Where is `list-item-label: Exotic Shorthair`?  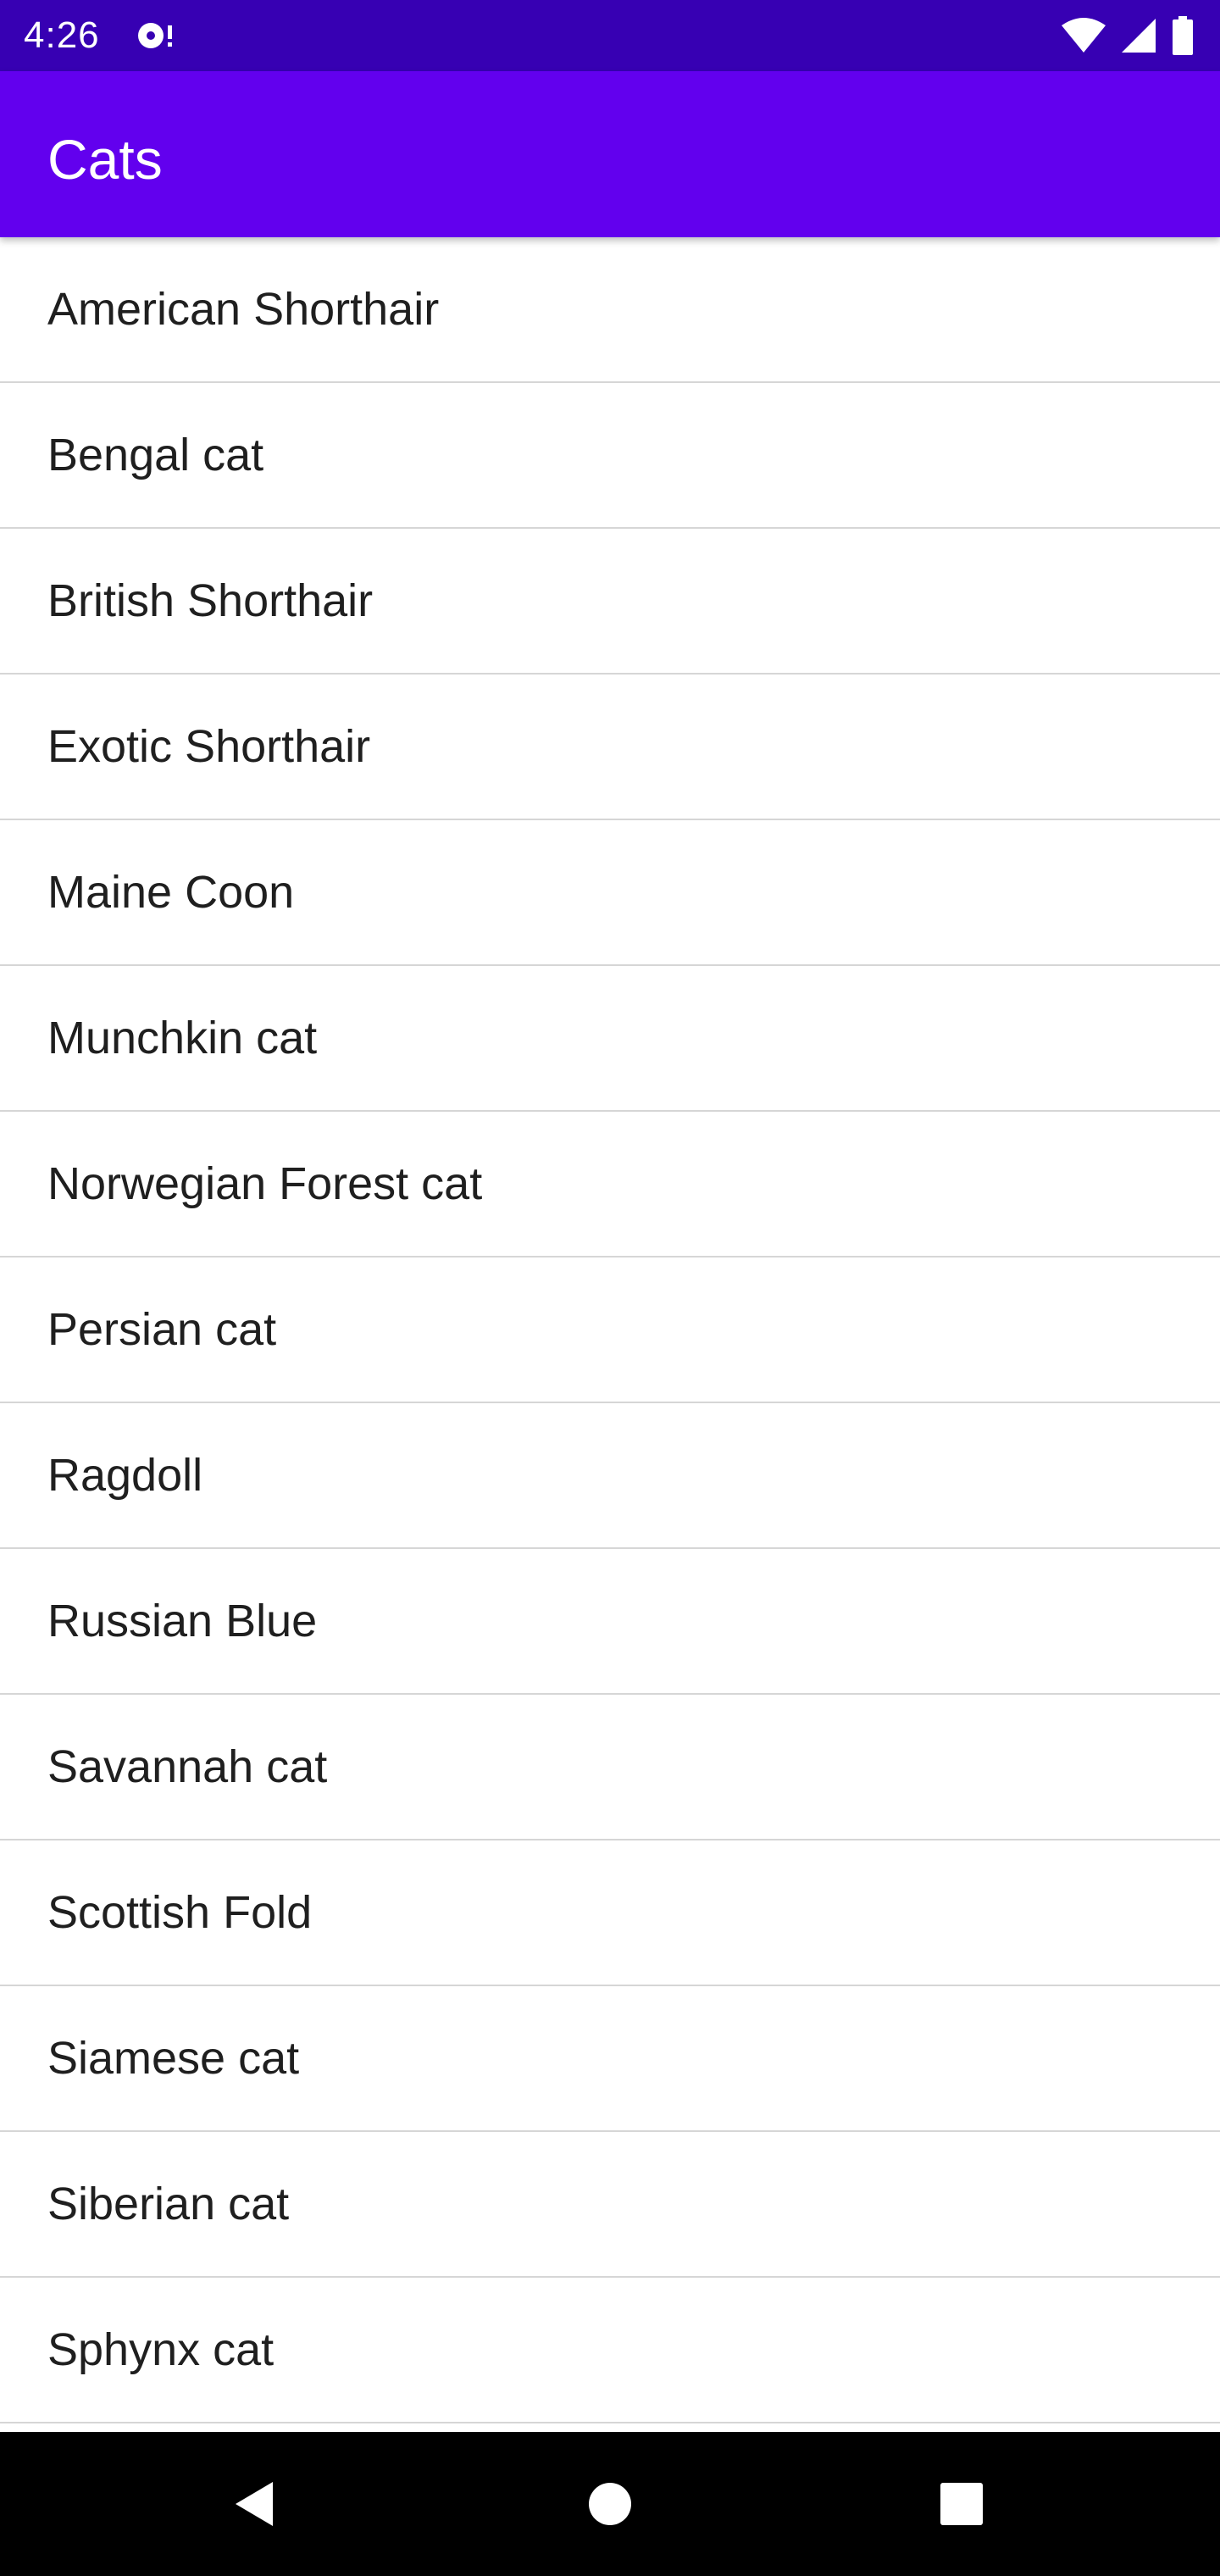 list-item-label: Exotic Shorthair is located at coordinates (209, 746).